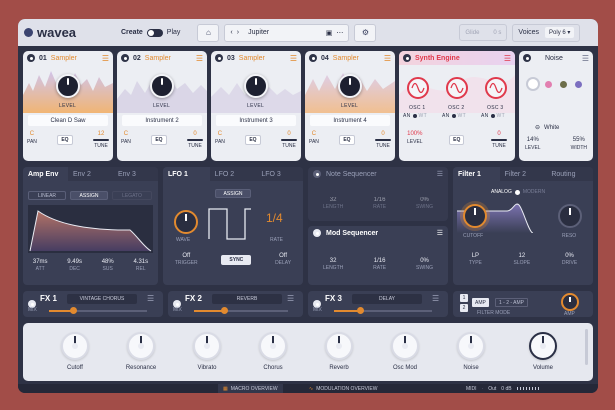  Describe the element at coordinates (250, 388) in the screenshot. I see `macro-overview-button: ▦ MACRO OVERVIEW` at that location.